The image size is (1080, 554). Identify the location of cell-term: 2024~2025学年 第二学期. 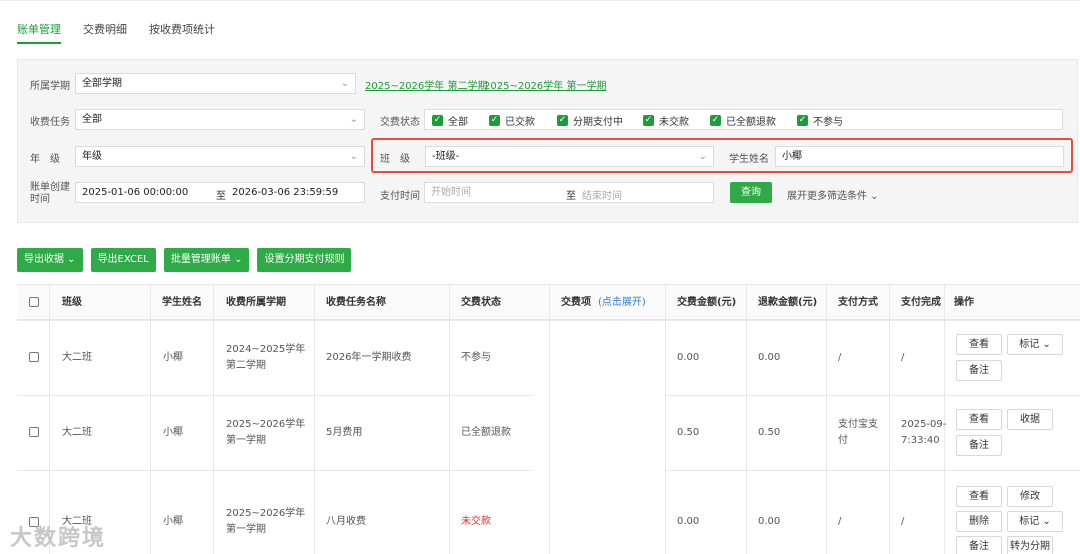
(265, 358).